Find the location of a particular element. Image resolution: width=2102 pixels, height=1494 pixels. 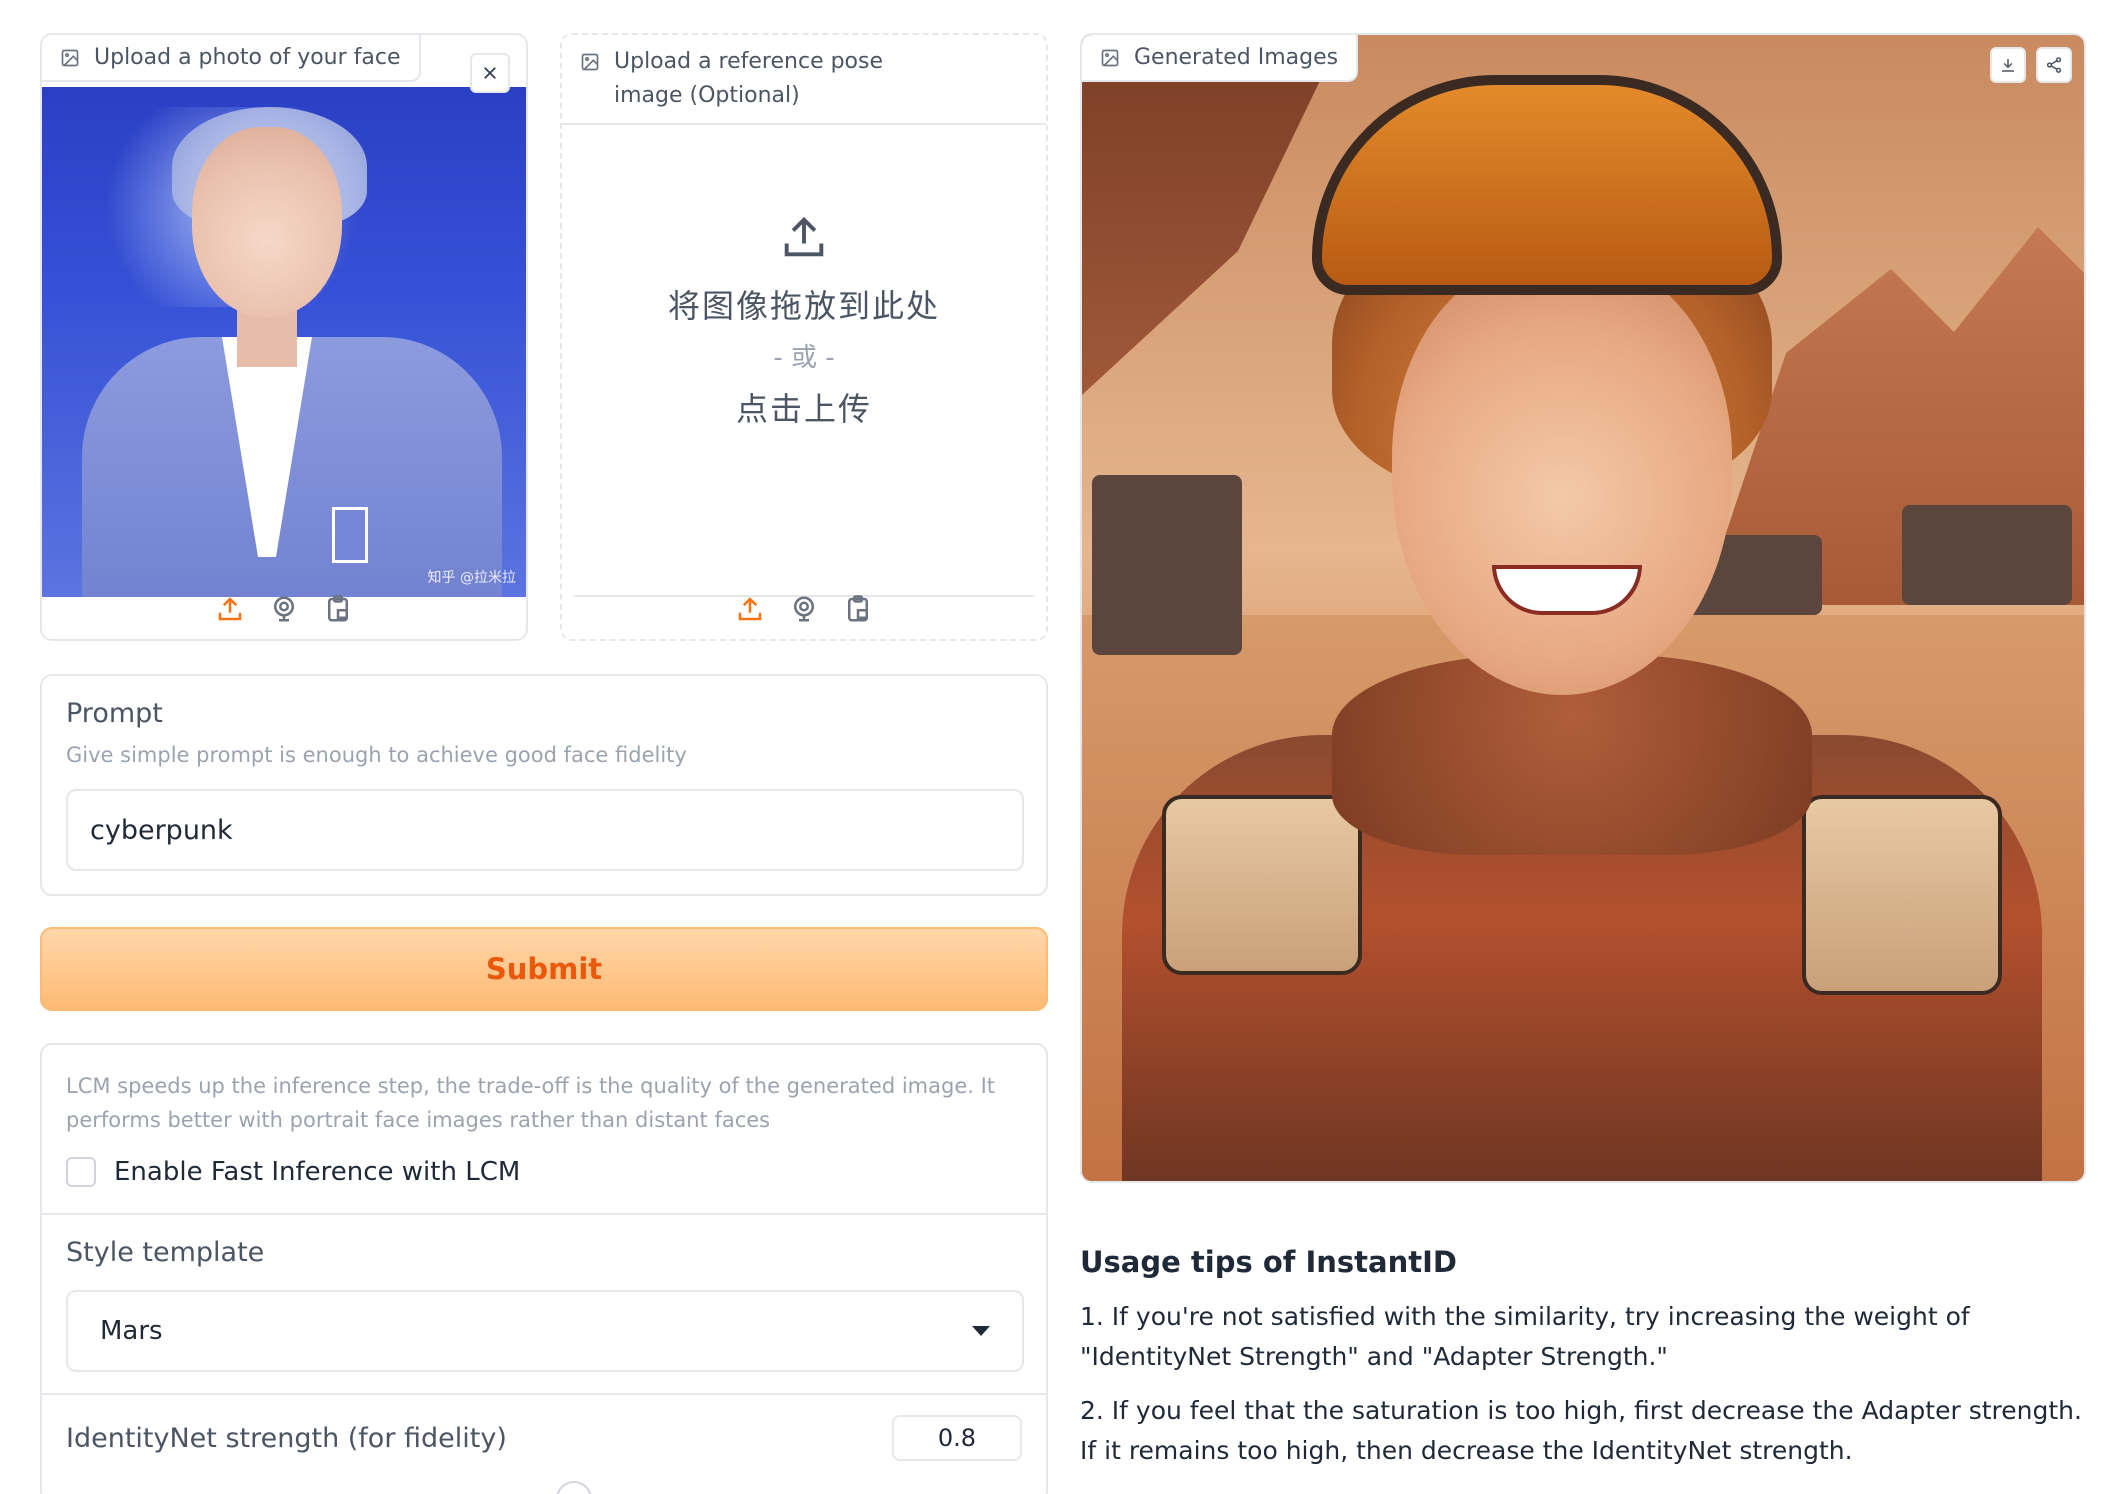

share-icon is located at coordinates (2054, 65).